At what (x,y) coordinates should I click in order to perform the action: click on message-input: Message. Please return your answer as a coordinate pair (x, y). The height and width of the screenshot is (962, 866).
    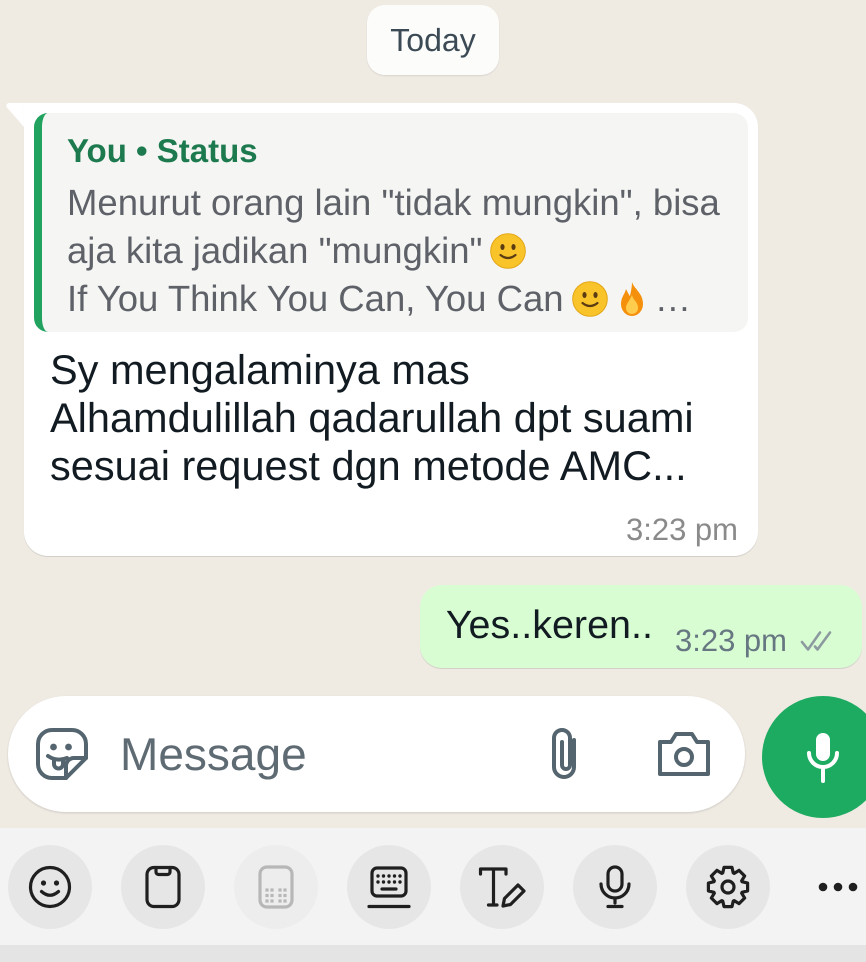
    Looking at the image, I should click on (323, 754).